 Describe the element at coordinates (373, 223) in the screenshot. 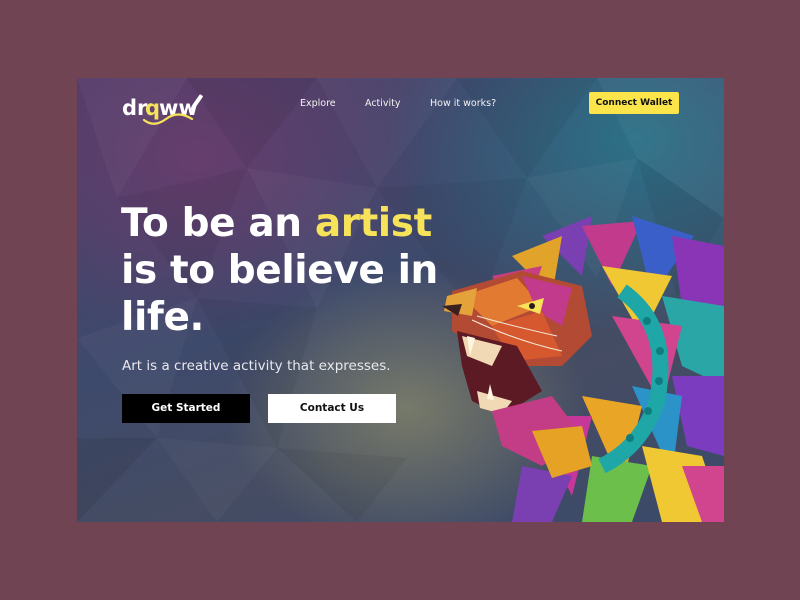

I see `headline-accent: artist` at that location.